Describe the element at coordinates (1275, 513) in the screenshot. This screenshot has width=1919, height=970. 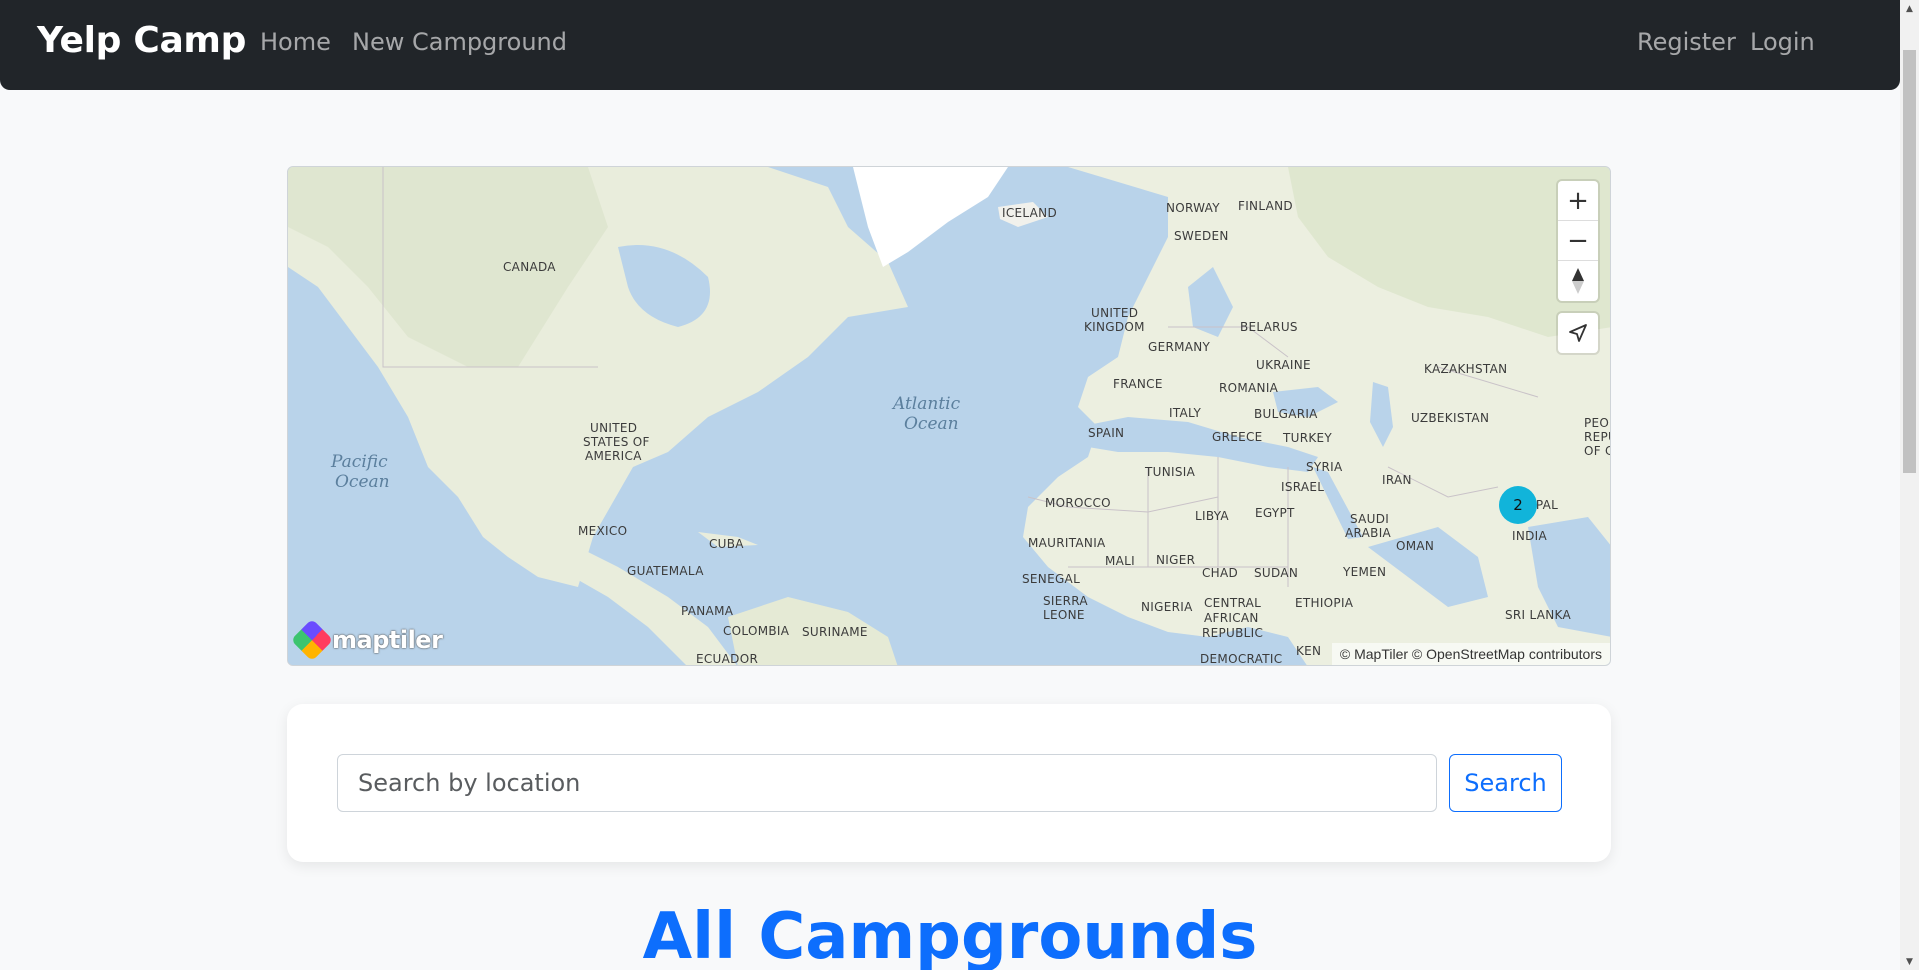
I see `country-label: EGYPT` at that location.